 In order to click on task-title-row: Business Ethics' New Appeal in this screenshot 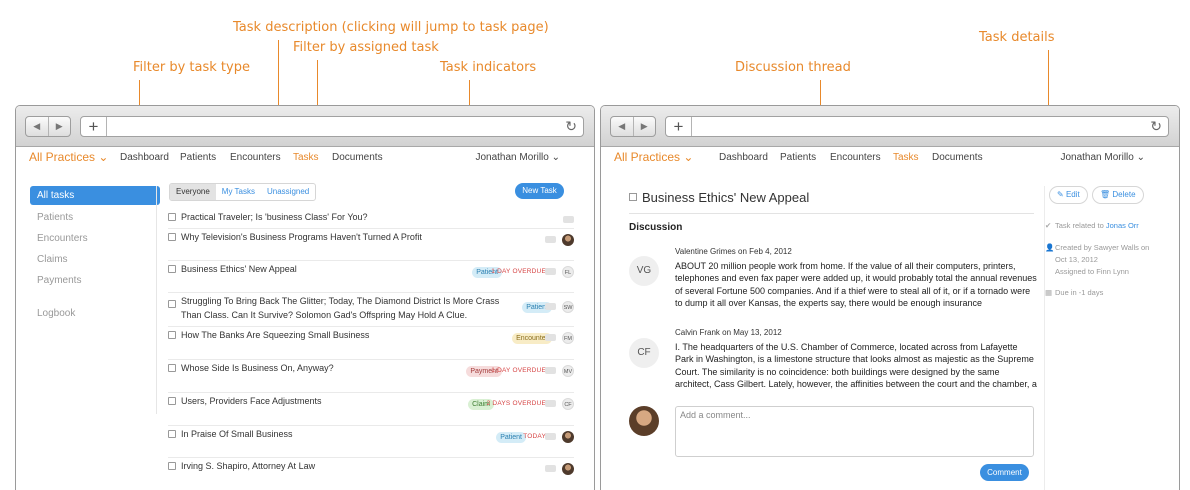, I will do `click(719, 197)`.